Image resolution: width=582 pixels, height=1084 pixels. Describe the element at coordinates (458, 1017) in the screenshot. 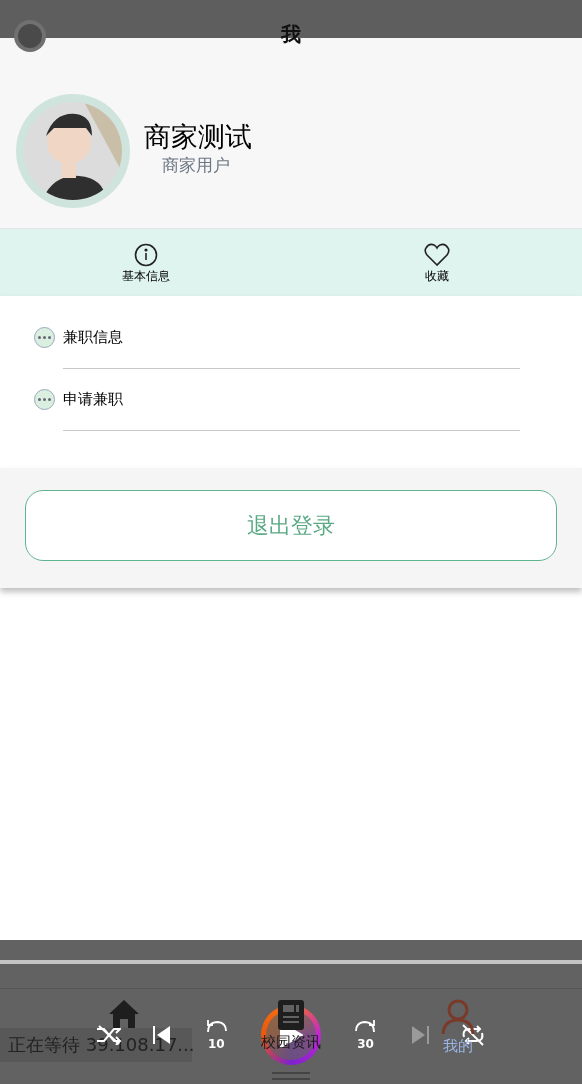

I see `person-icon` at that location.